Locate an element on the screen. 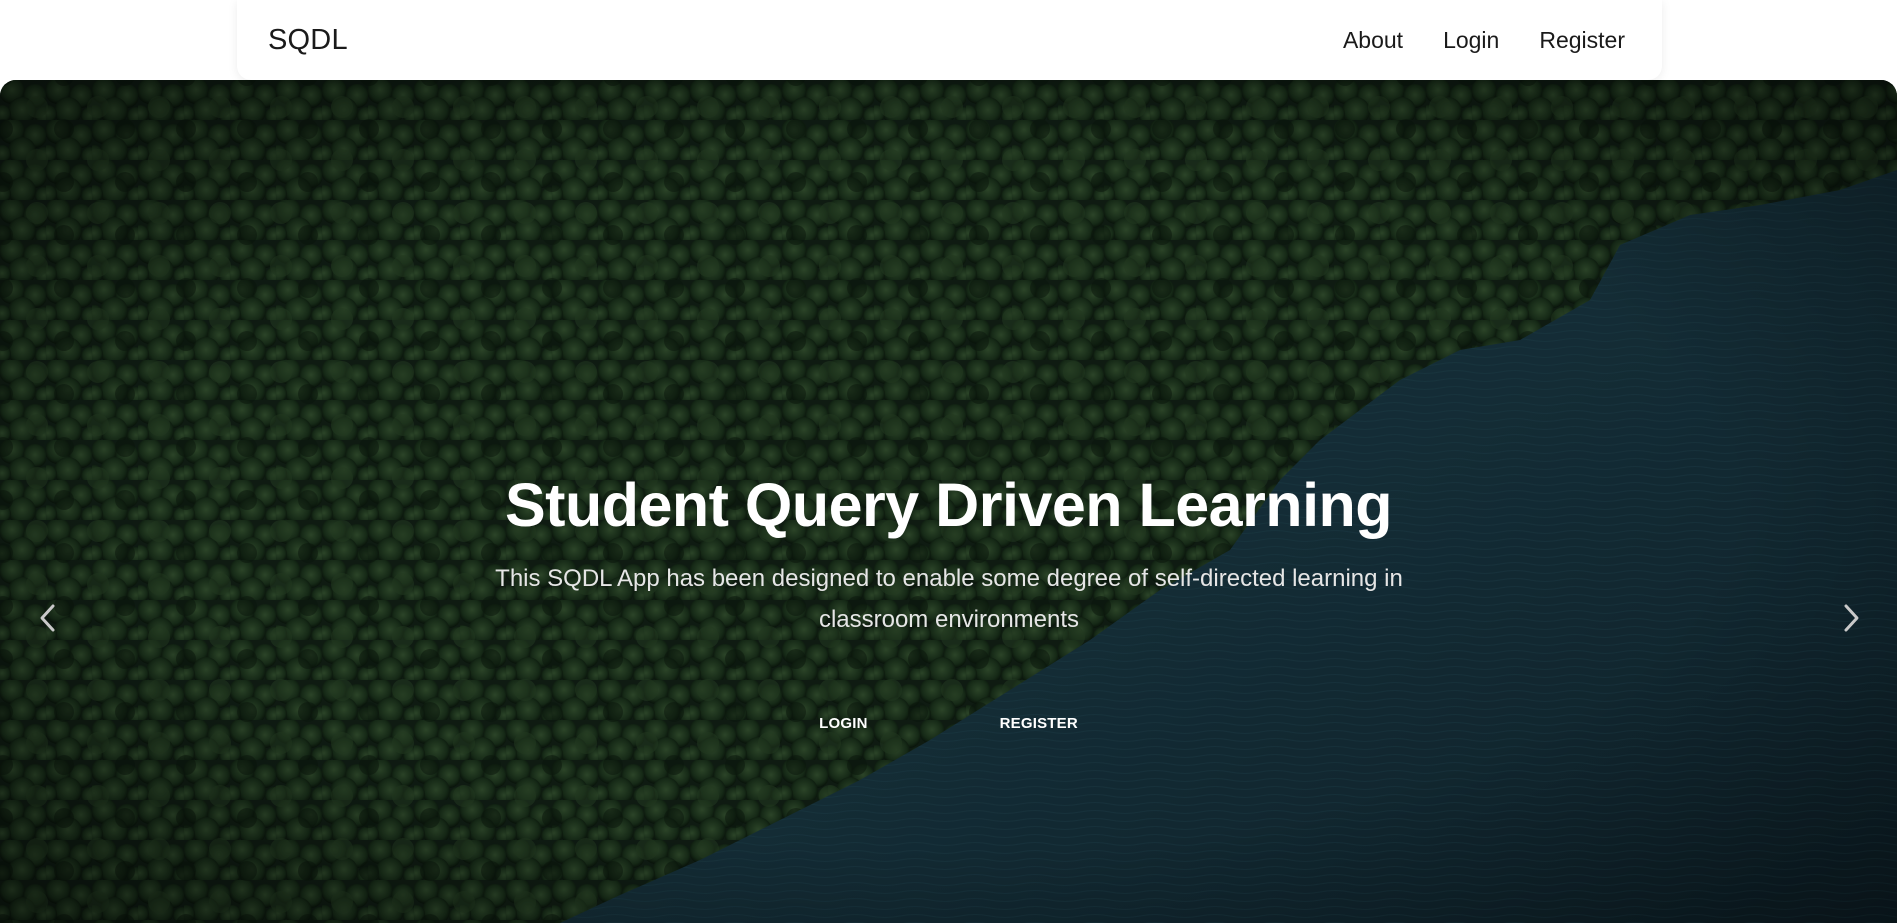  nav-link-about: About is located at coordinates (1373, 40).